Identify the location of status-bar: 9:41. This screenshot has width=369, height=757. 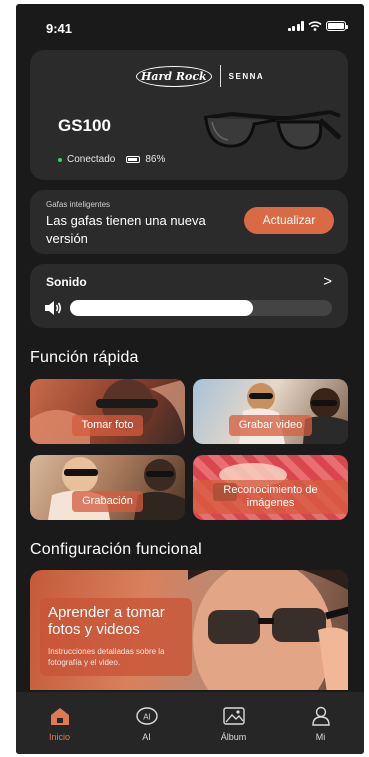
(190, 26).